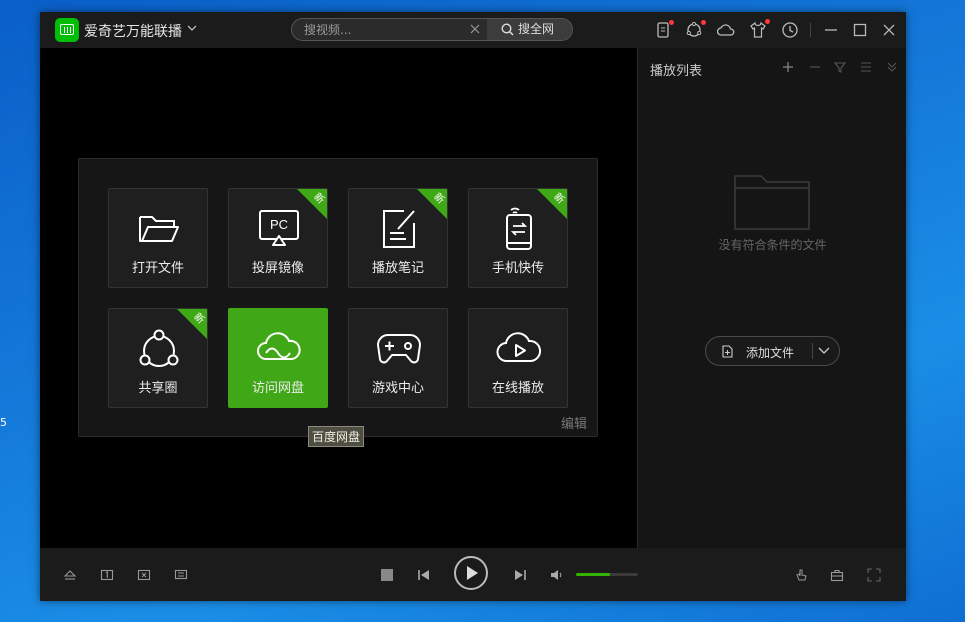 The image size is (965, 622). I want to click on app-title: 爱奇艺万能联播, so click(133, 31).